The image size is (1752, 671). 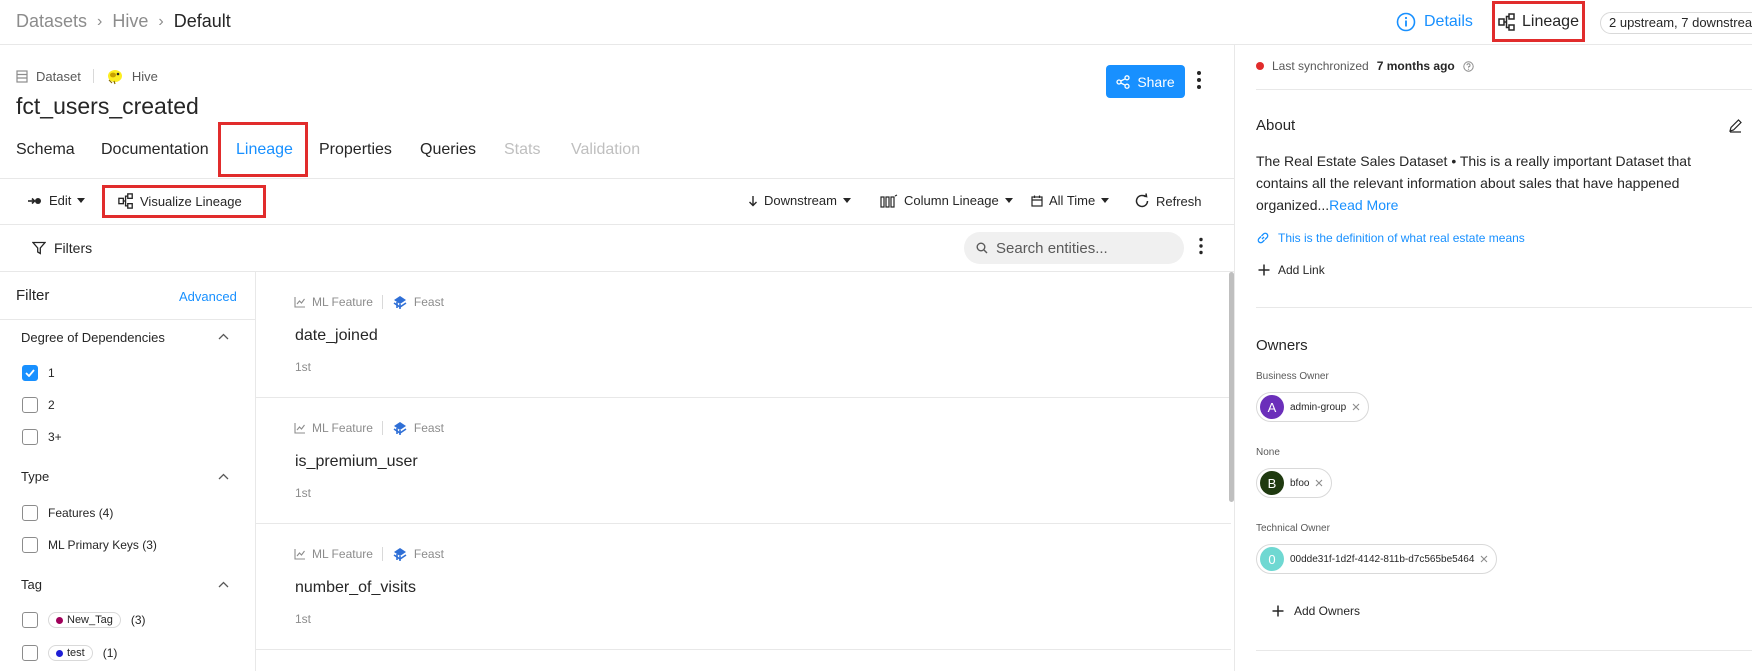 What do you see at coordinates (1735, 125) in the screenshot?
I see `edit-pencil-icon` at bounding box center [1735, 125].